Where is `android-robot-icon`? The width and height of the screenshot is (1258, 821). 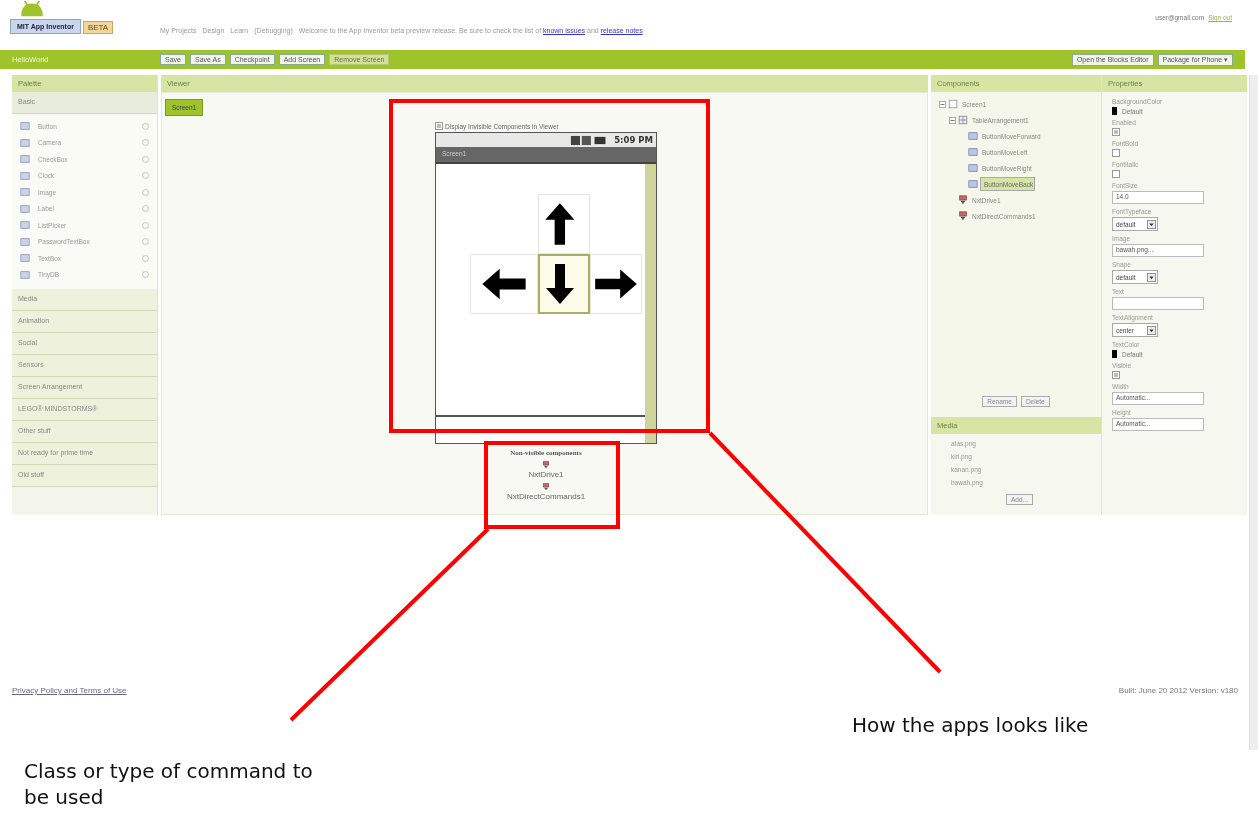
android-robot-icon is located at coordinates (32, 9).